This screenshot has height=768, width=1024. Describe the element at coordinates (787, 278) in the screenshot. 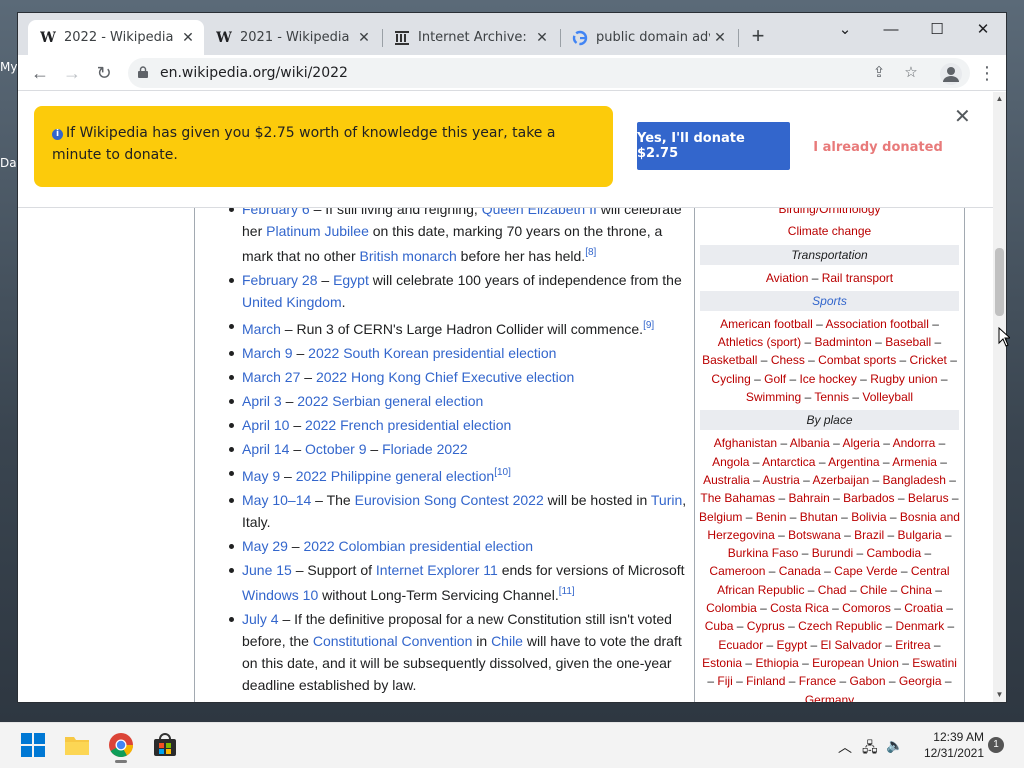

I see `navbox-link: Aviation` at that location.